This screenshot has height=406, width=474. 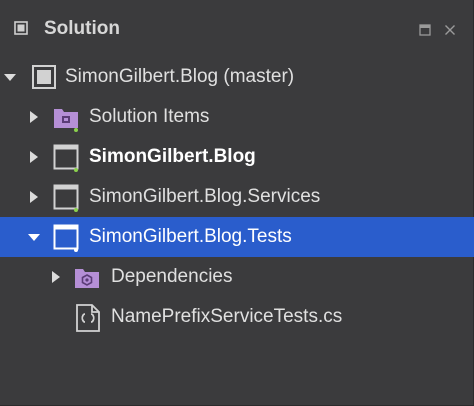 What do you see at coordinates (172, 276) in the screenshot?
I see `tree-label: Dependencies` at bounding box center [172, 276].